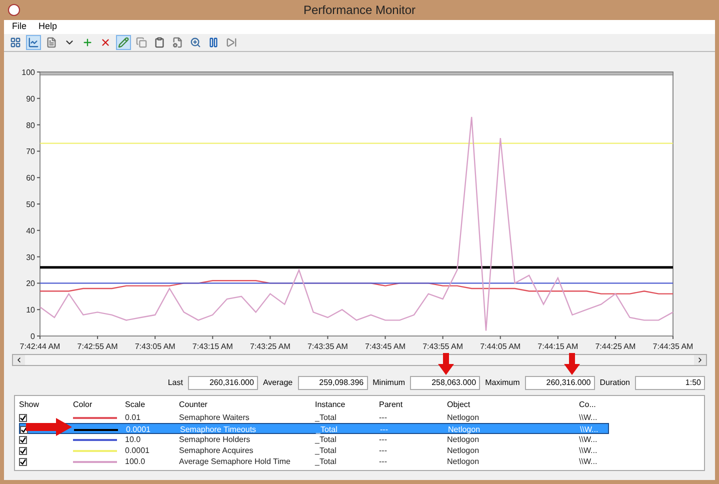  Describe the element at coordinates (30, 257) in the screenshot. I see `y-tick-label: 30` at that location.